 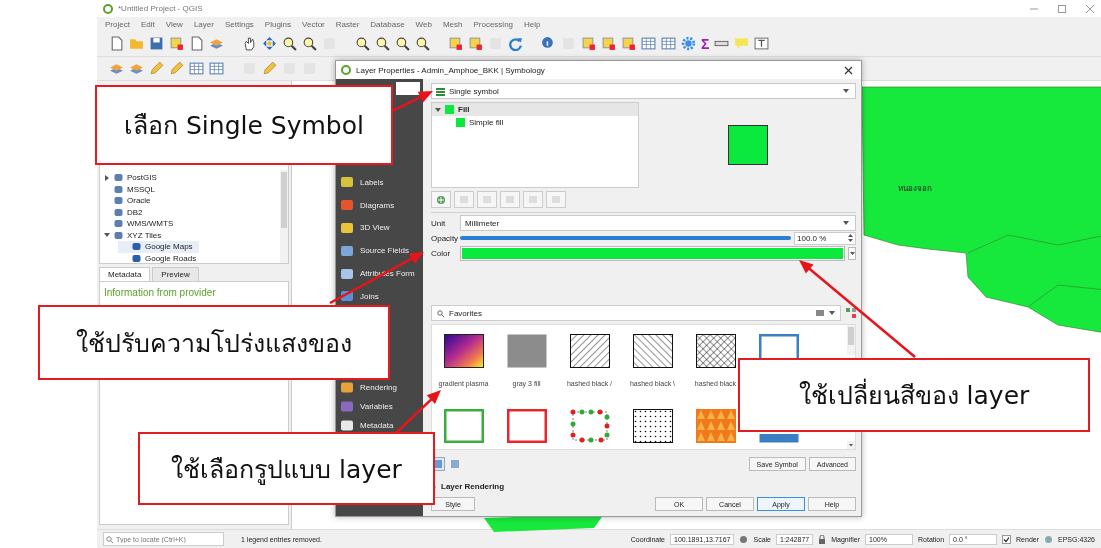 I want to click on render-checkbox, so click(x=1007, y=539).